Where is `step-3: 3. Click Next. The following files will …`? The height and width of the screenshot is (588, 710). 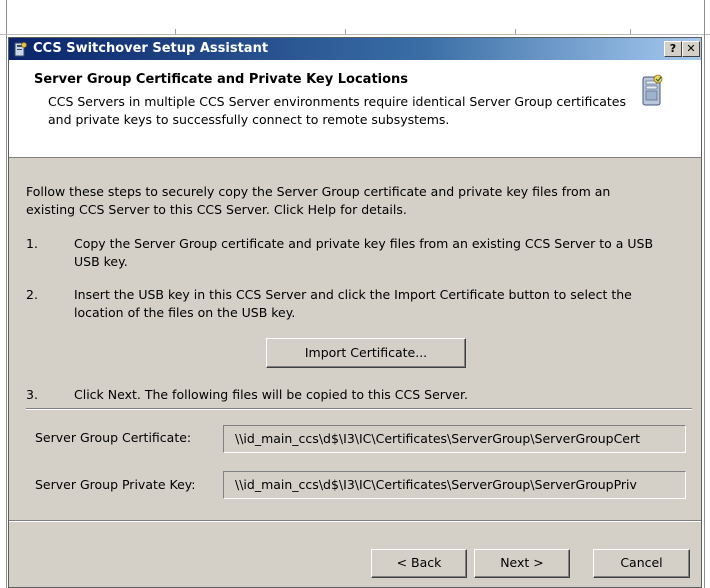 step-3: 3. Click Next. The following files will … is located at coordinates (361, 395).